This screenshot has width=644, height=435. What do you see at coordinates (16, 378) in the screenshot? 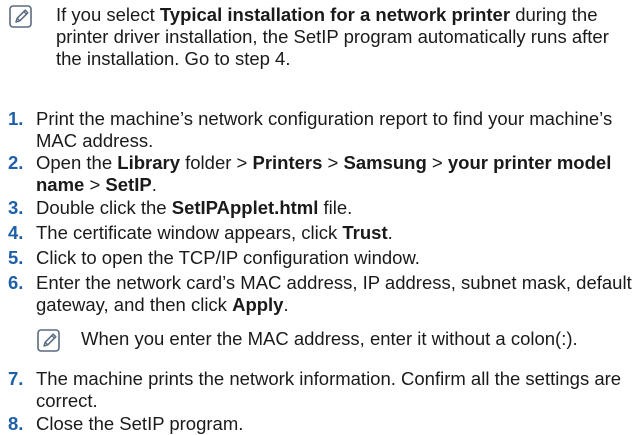
I see `step-number: 7.` at bounding box center [16, 378].